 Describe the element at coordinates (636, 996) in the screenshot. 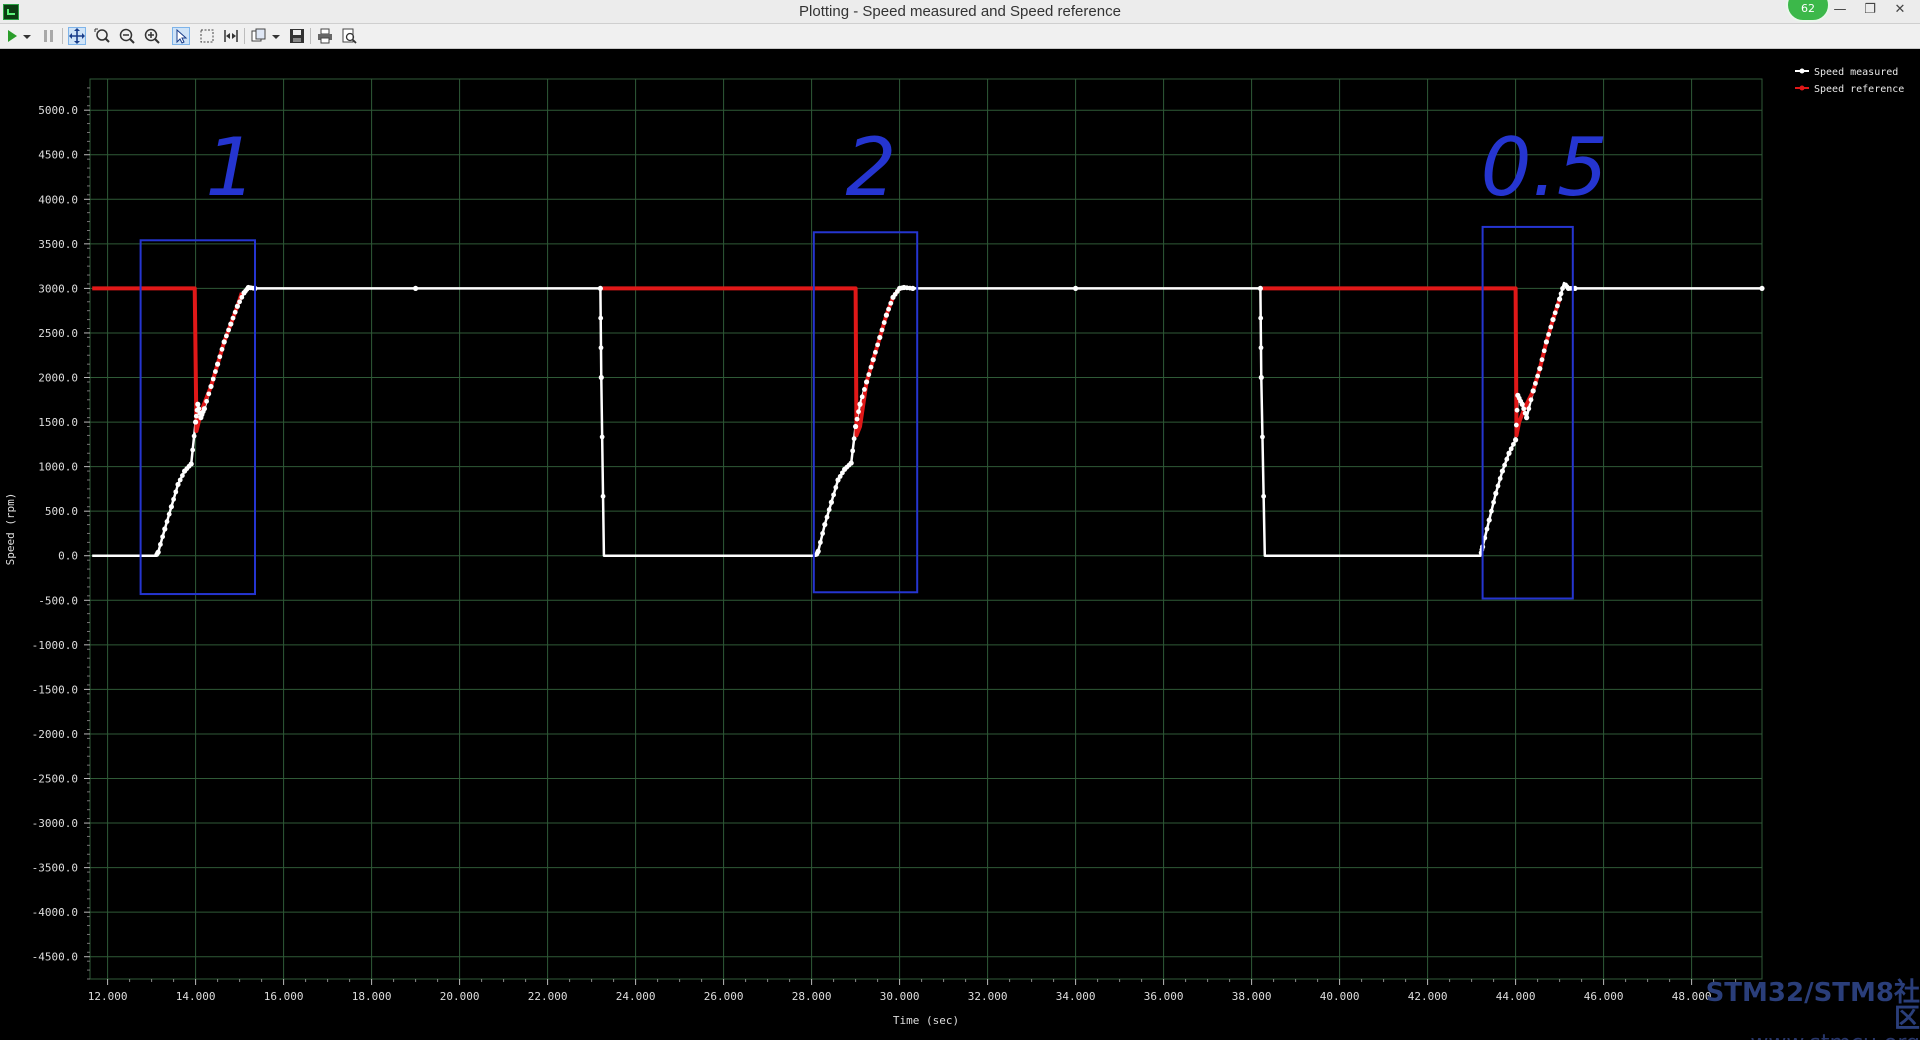

I see `x-tick-label: 24.000` at that location.